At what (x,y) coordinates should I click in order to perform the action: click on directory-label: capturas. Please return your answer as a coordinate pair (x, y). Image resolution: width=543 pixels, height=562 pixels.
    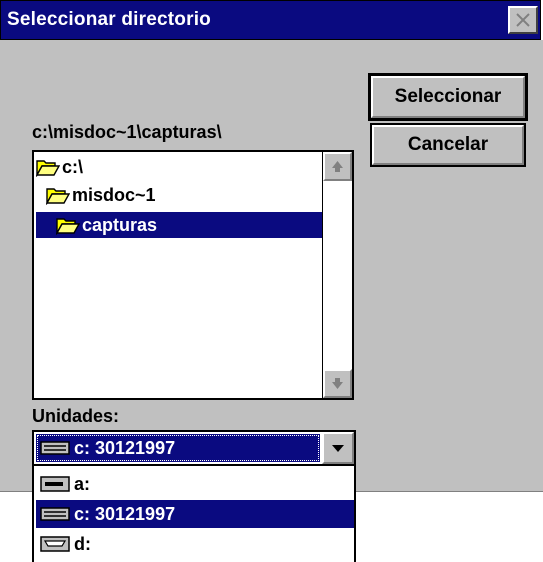
    Looking at the image, I should click on (120, 224).